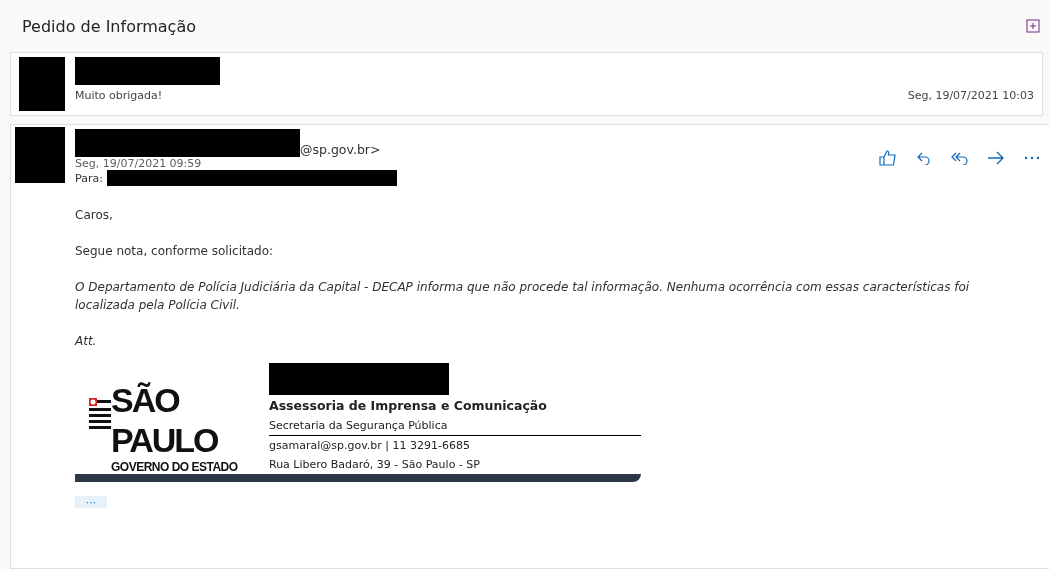 This screenshot has width=1049, height=569. Describe the element at coordinates (970, 95) in the screenshot. I see `message-date: Seg, 19/07/2021 10:03` at that location.